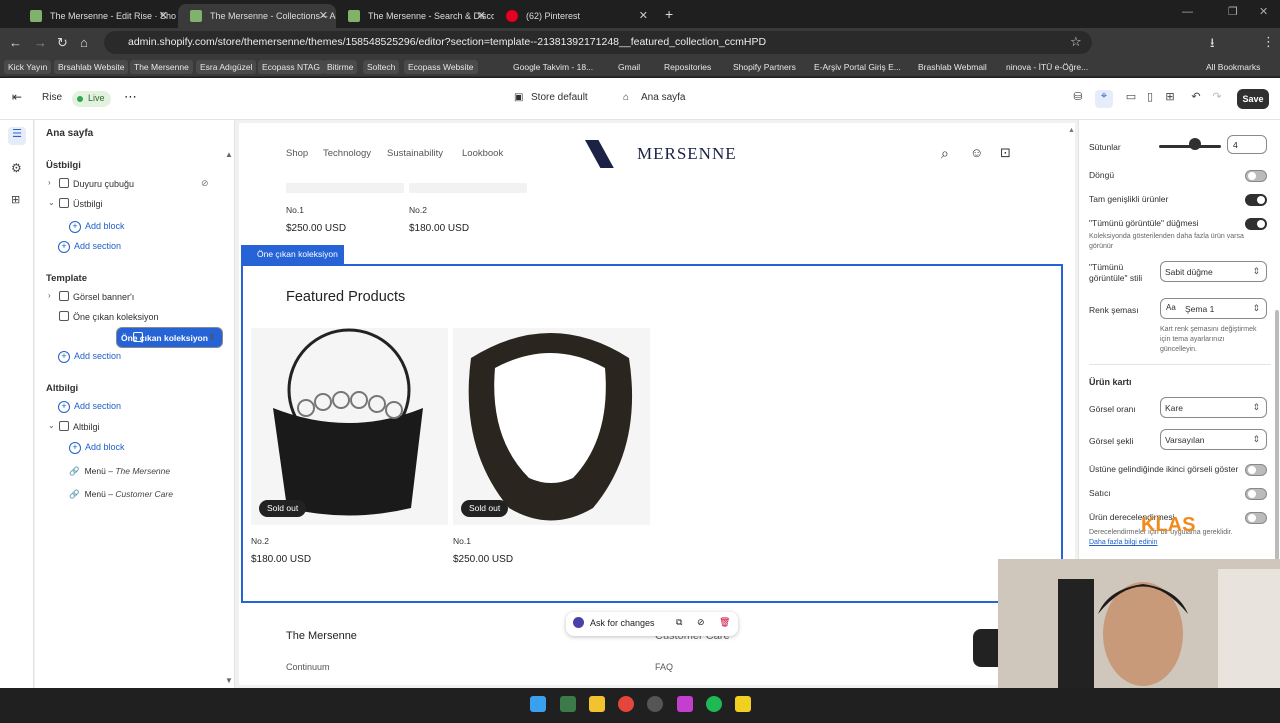 The image size is (1280, 723). I want to click on nav-lookbook: Lookbook, so click(482, 153).